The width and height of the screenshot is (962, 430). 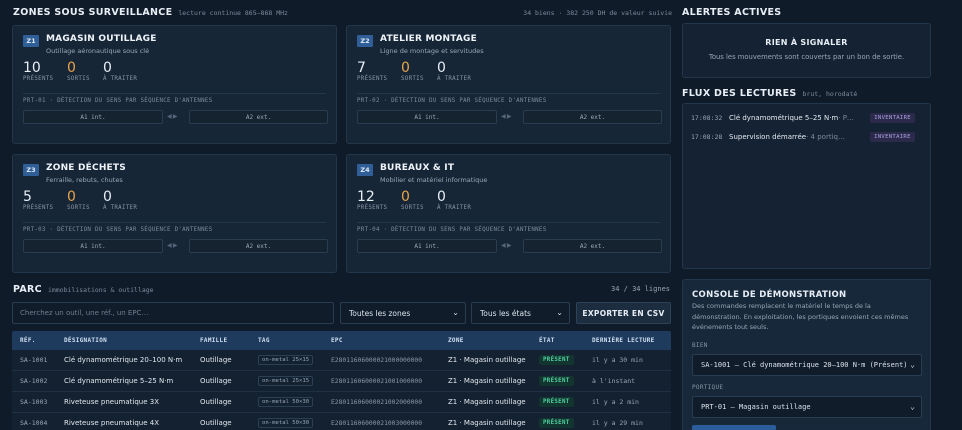 I want to click on divider, so click(x=174, y=222).